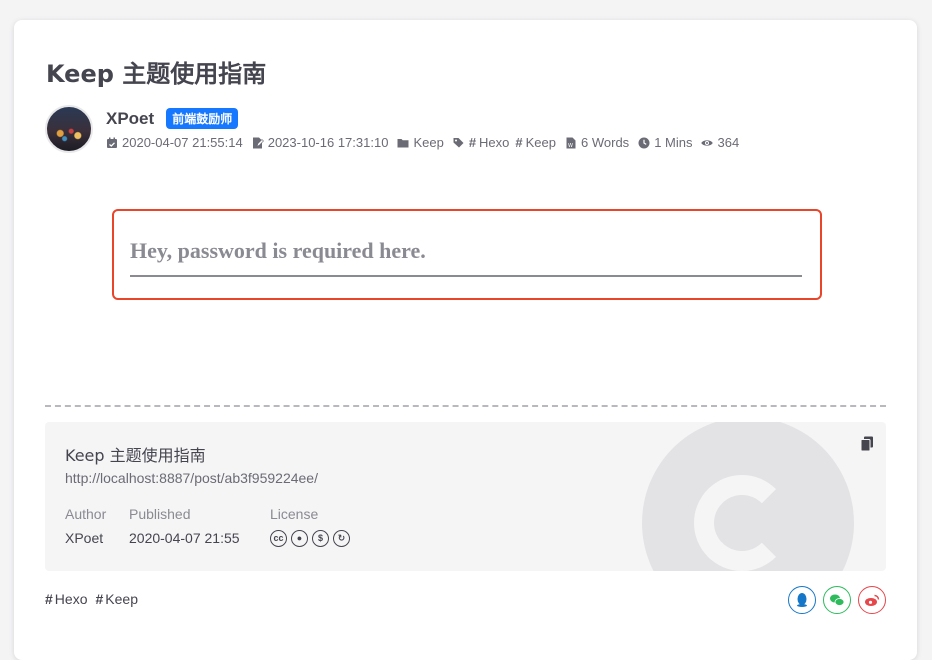  I want to click on clock-icon, so click(644, 143).